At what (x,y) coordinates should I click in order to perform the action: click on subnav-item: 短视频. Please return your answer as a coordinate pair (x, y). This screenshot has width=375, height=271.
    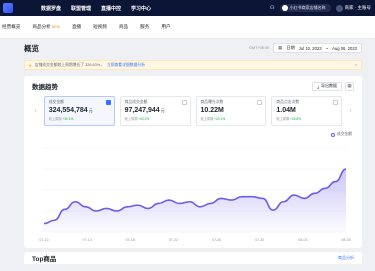
    Looking at the image, I should click on (100, 27).